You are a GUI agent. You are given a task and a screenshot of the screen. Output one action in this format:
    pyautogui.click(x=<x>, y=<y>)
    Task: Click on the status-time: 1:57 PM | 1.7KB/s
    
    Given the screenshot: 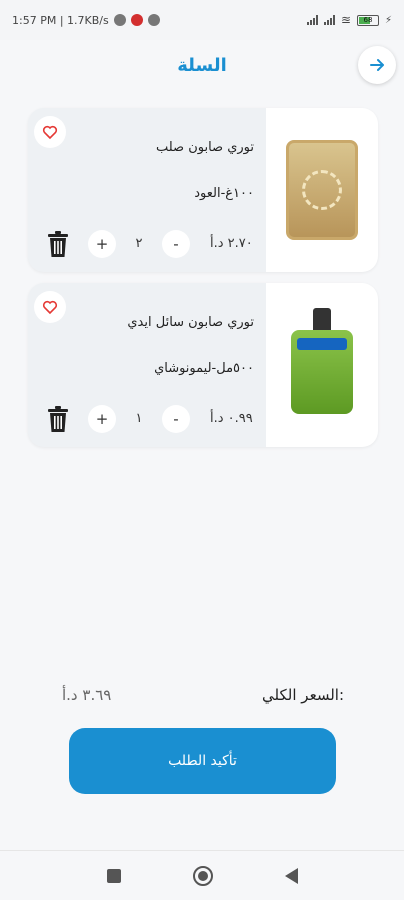 What is the action you would take?
    pyautogui.click(x=60, y=20)
    